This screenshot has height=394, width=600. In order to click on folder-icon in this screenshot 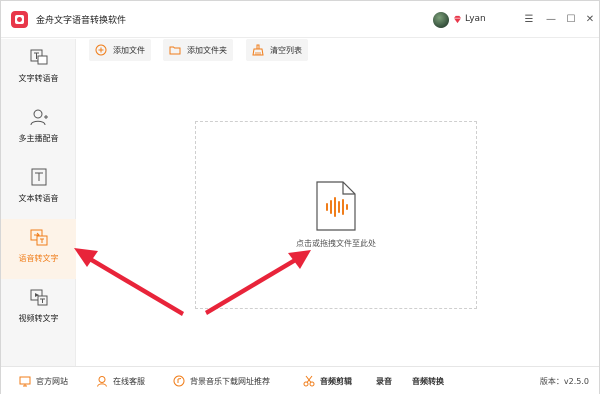, I will do `click(175, 50)`.